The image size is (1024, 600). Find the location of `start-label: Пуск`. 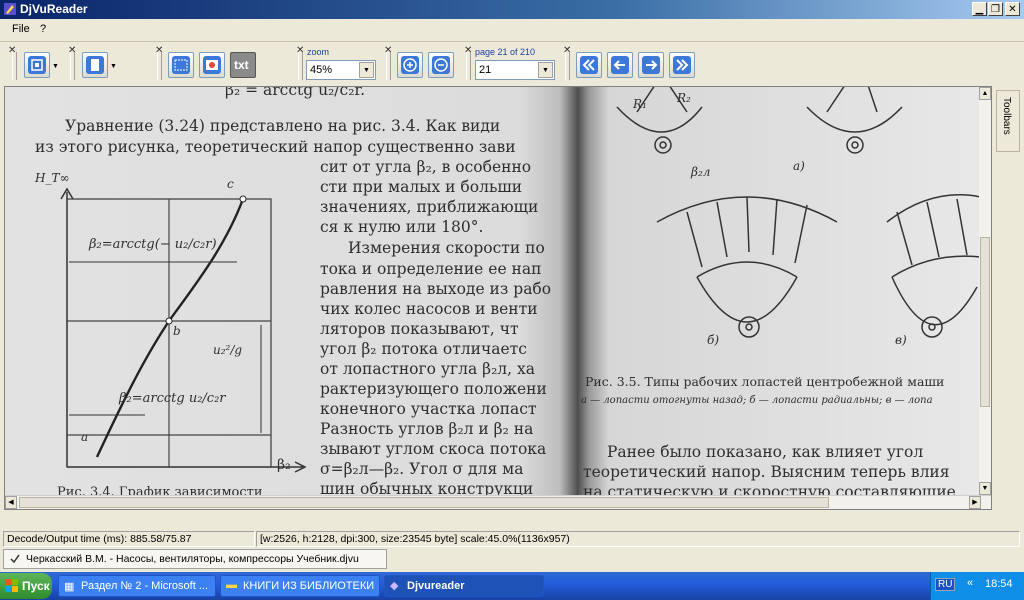

start-label: Пуск is located at coordinates (36, 586).